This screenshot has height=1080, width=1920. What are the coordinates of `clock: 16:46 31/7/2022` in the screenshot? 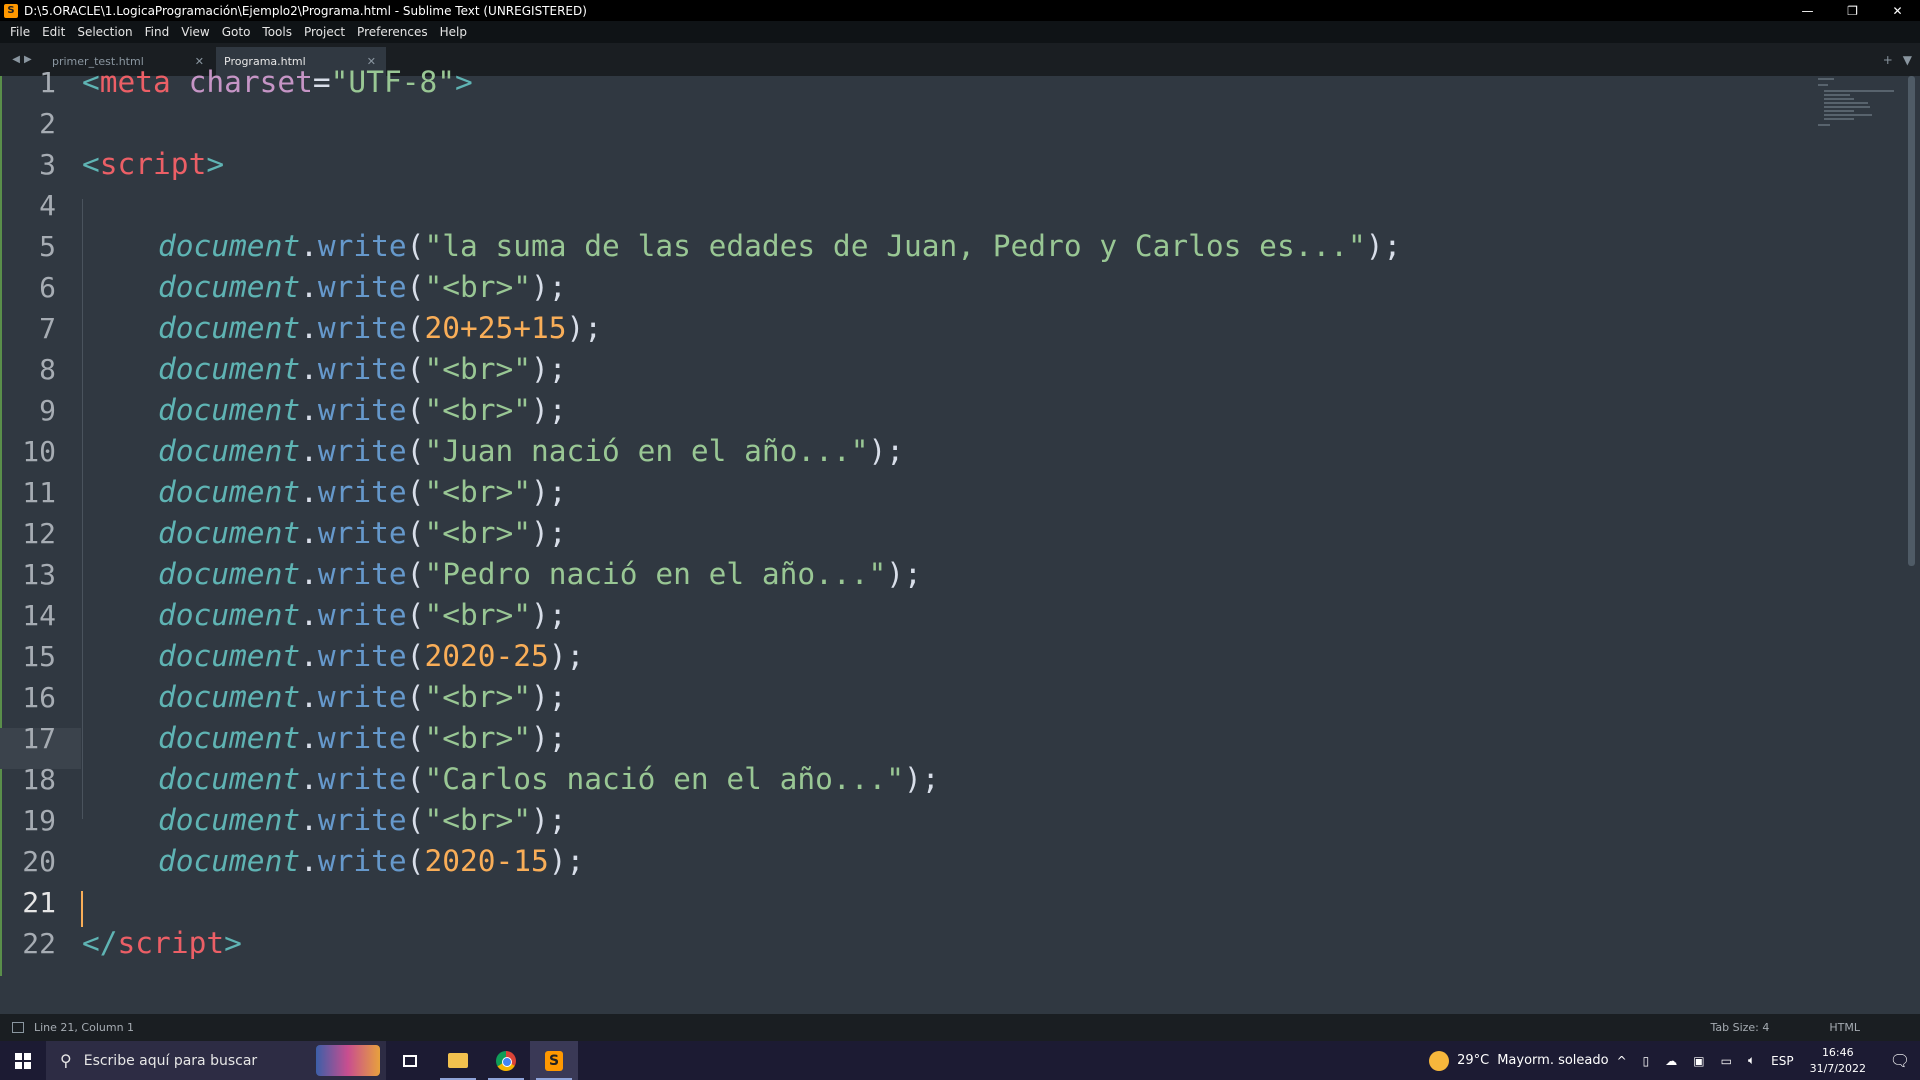 It's located at (1838, 1061).